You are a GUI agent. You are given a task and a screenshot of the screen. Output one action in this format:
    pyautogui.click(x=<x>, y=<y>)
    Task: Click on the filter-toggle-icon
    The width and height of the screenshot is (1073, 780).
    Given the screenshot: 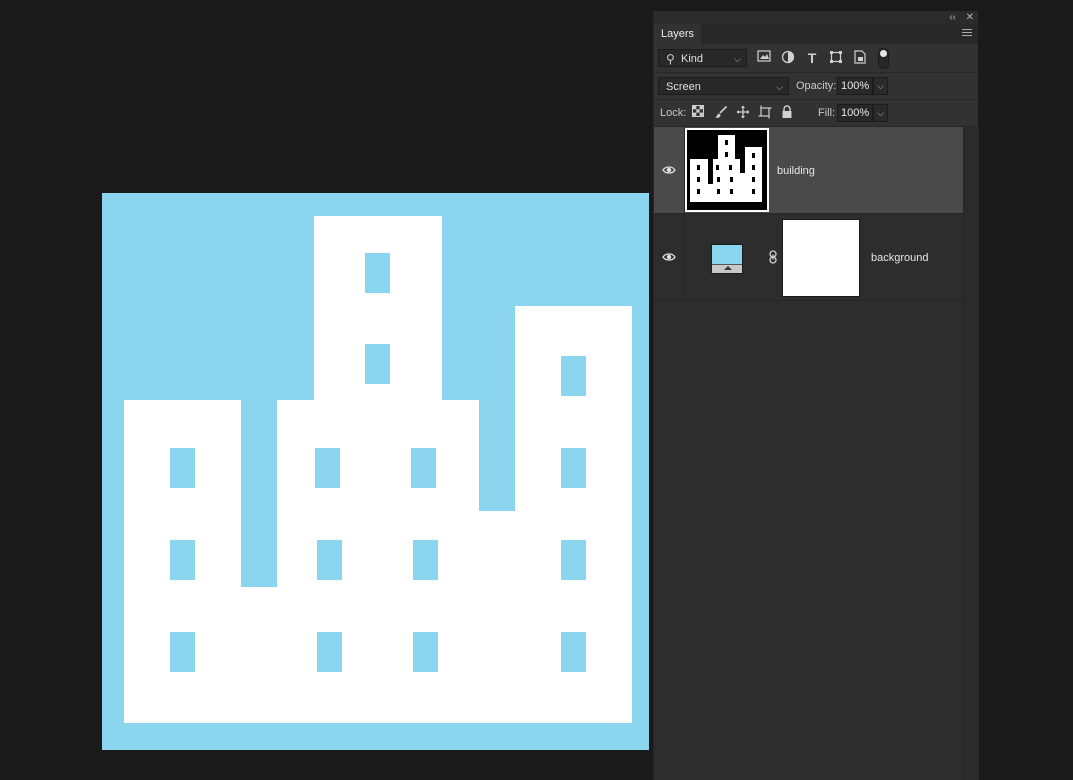 What is the action you would take?
    pyautogui.click(x=883, y=58)
    